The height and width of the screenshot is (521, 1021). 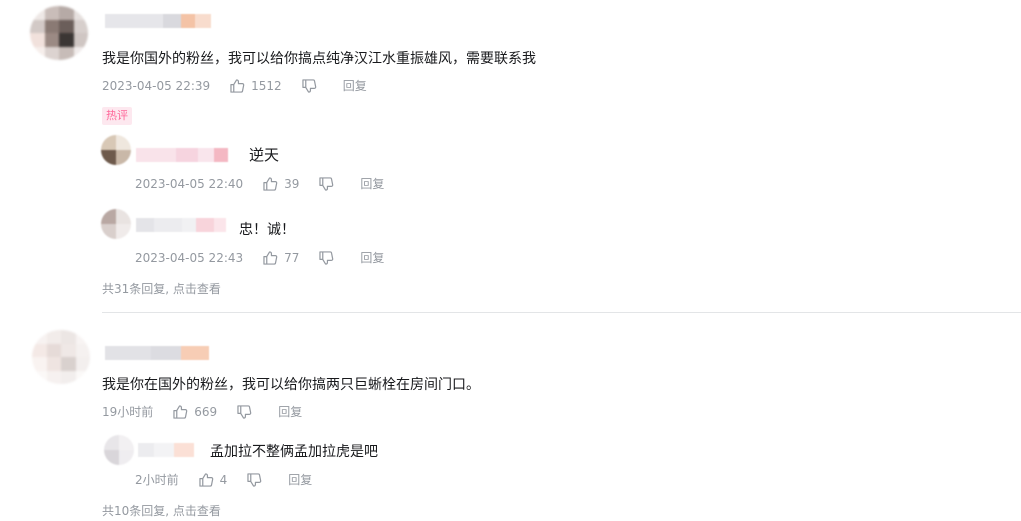 I want to click on like-button: 669, so click(x=195, y=412).